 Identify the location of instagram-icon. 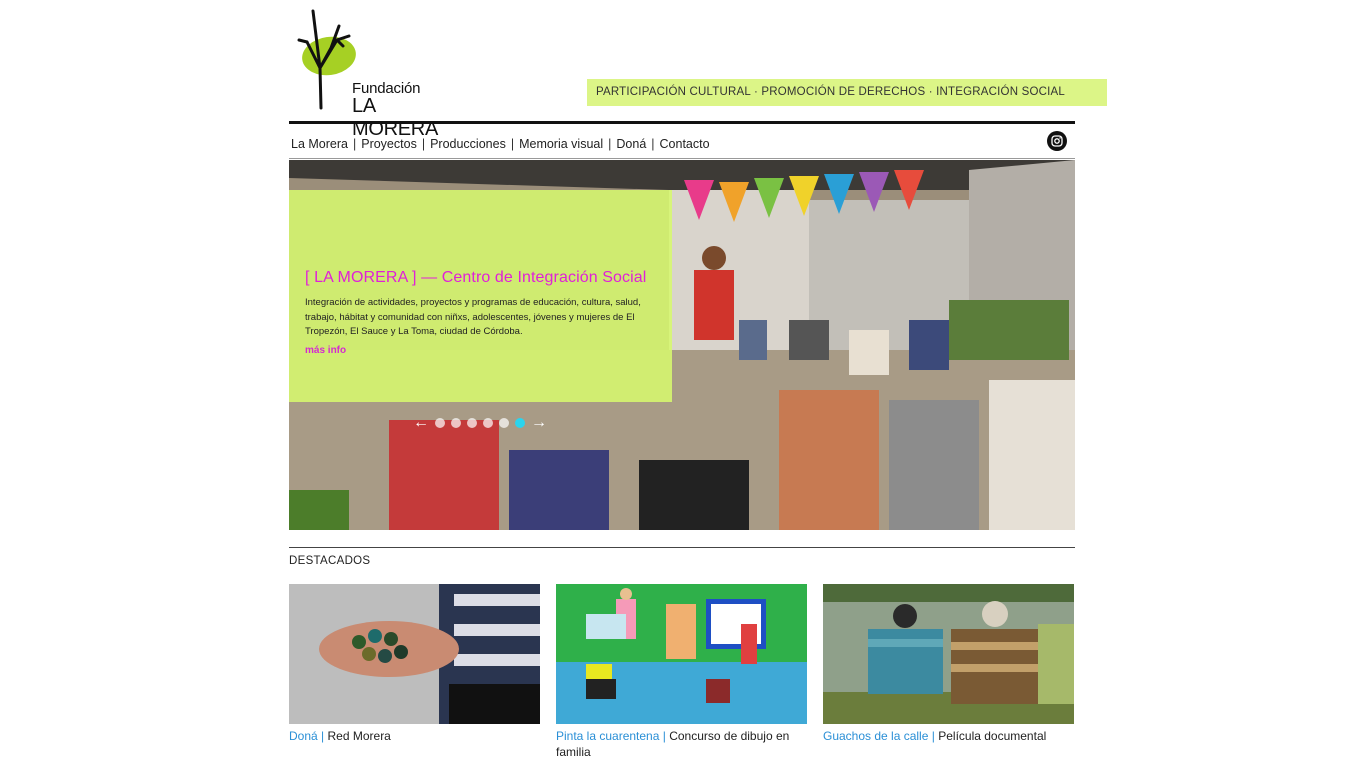
(1057, 141).